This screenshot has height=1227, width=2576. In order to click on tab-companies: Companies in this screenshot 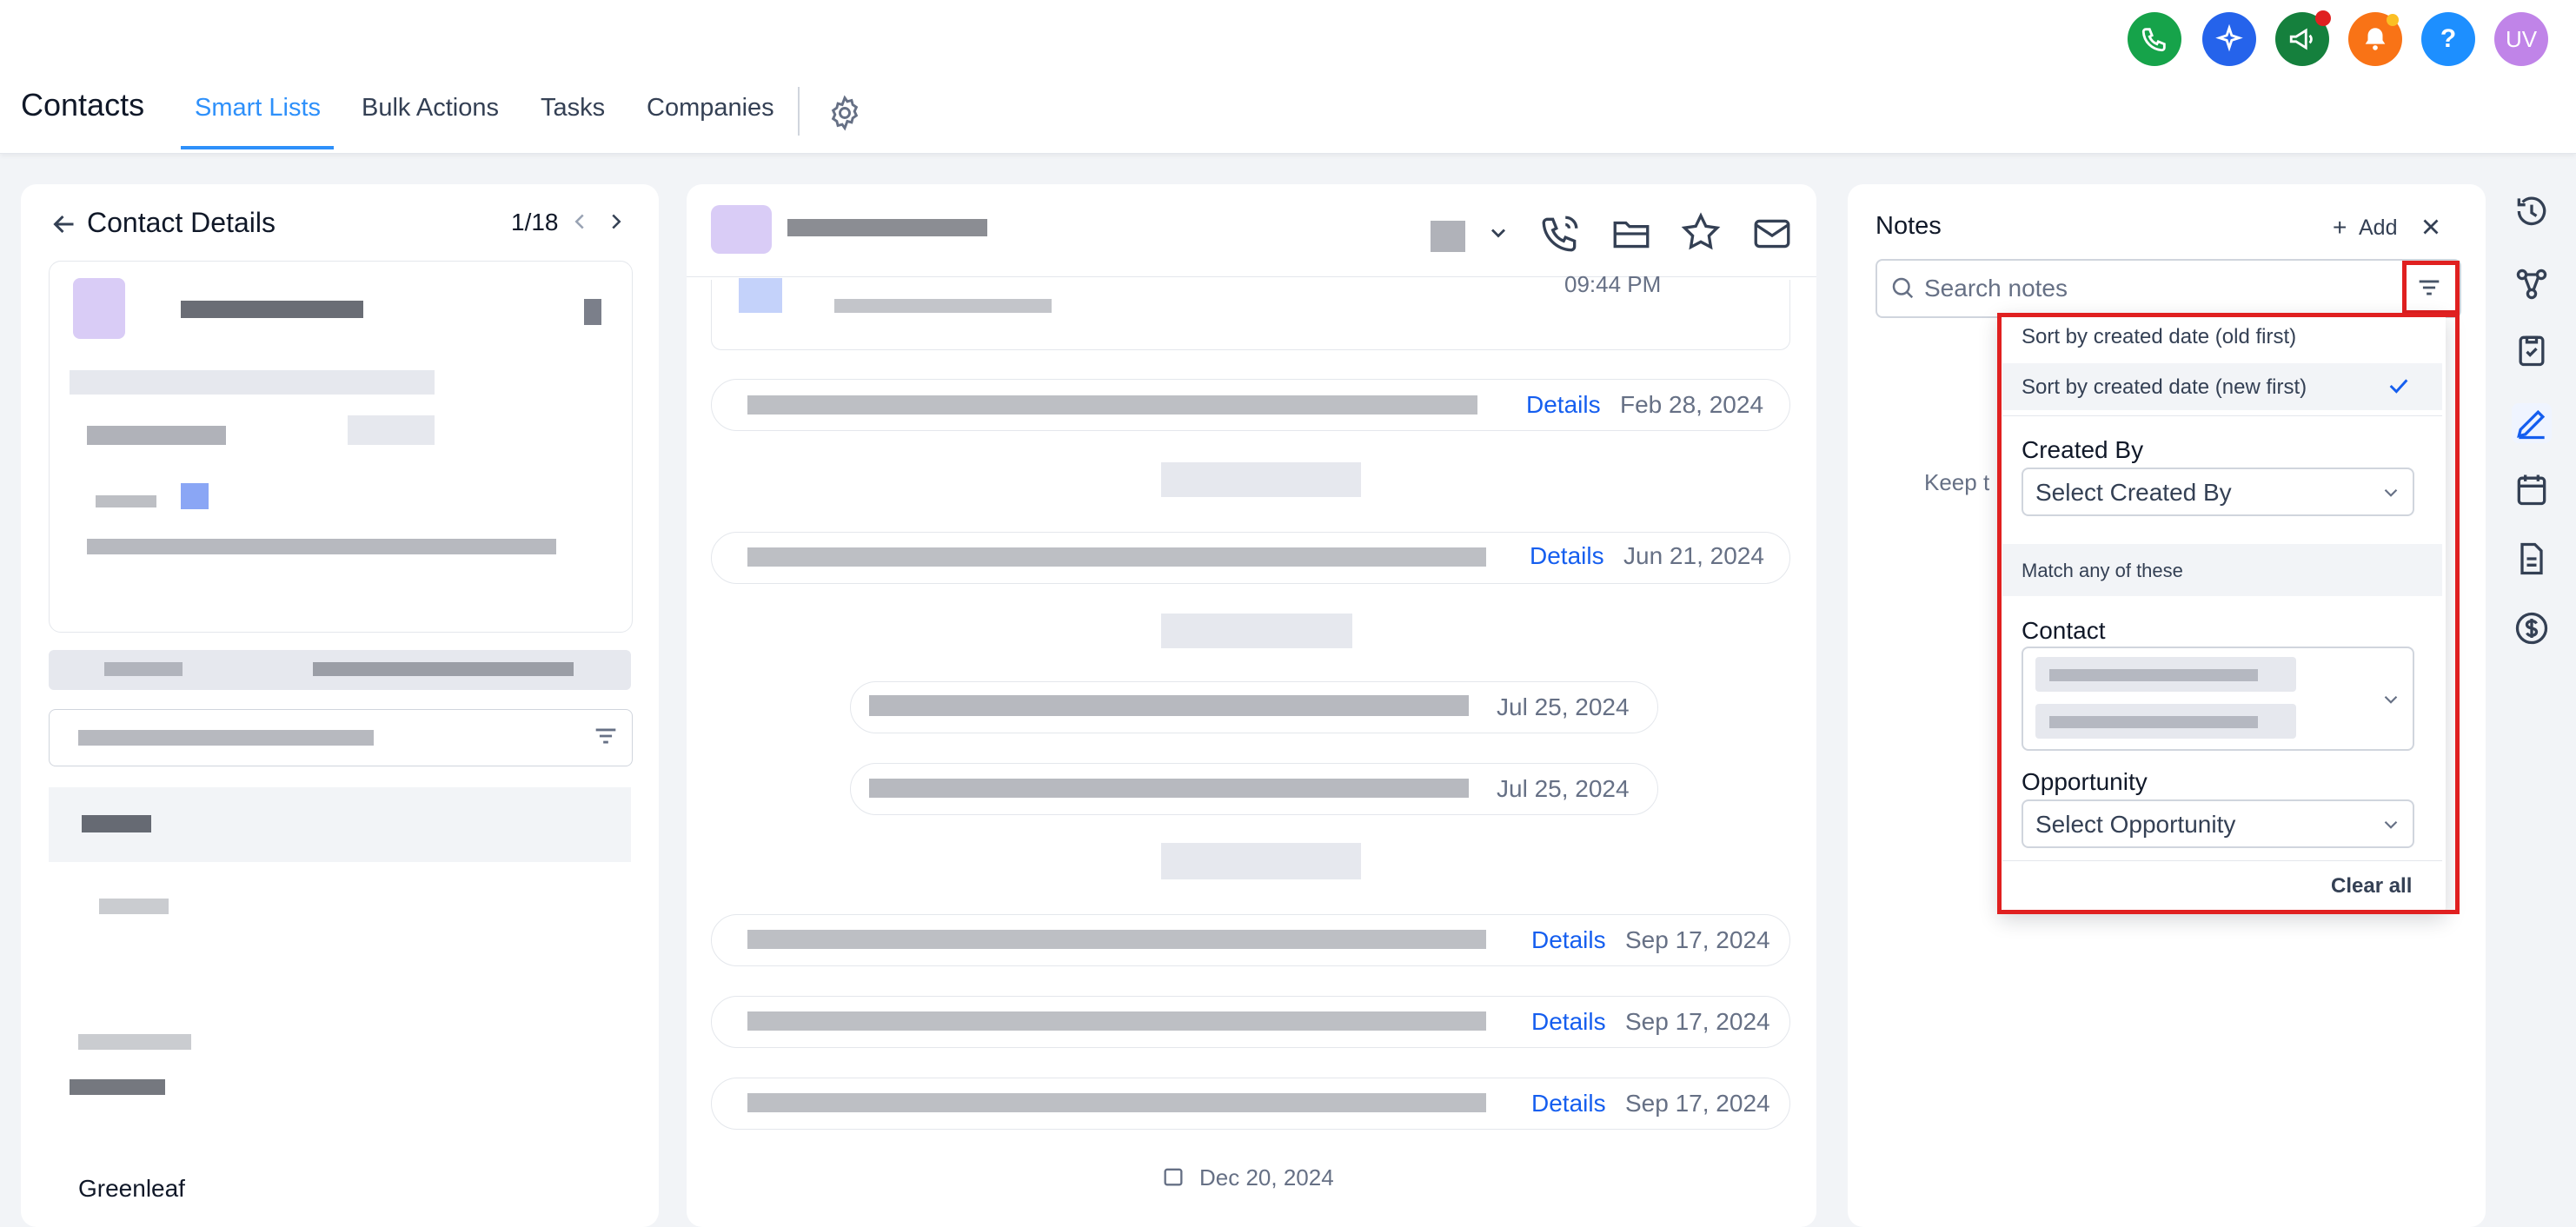, I will do `click(710, 108)`.